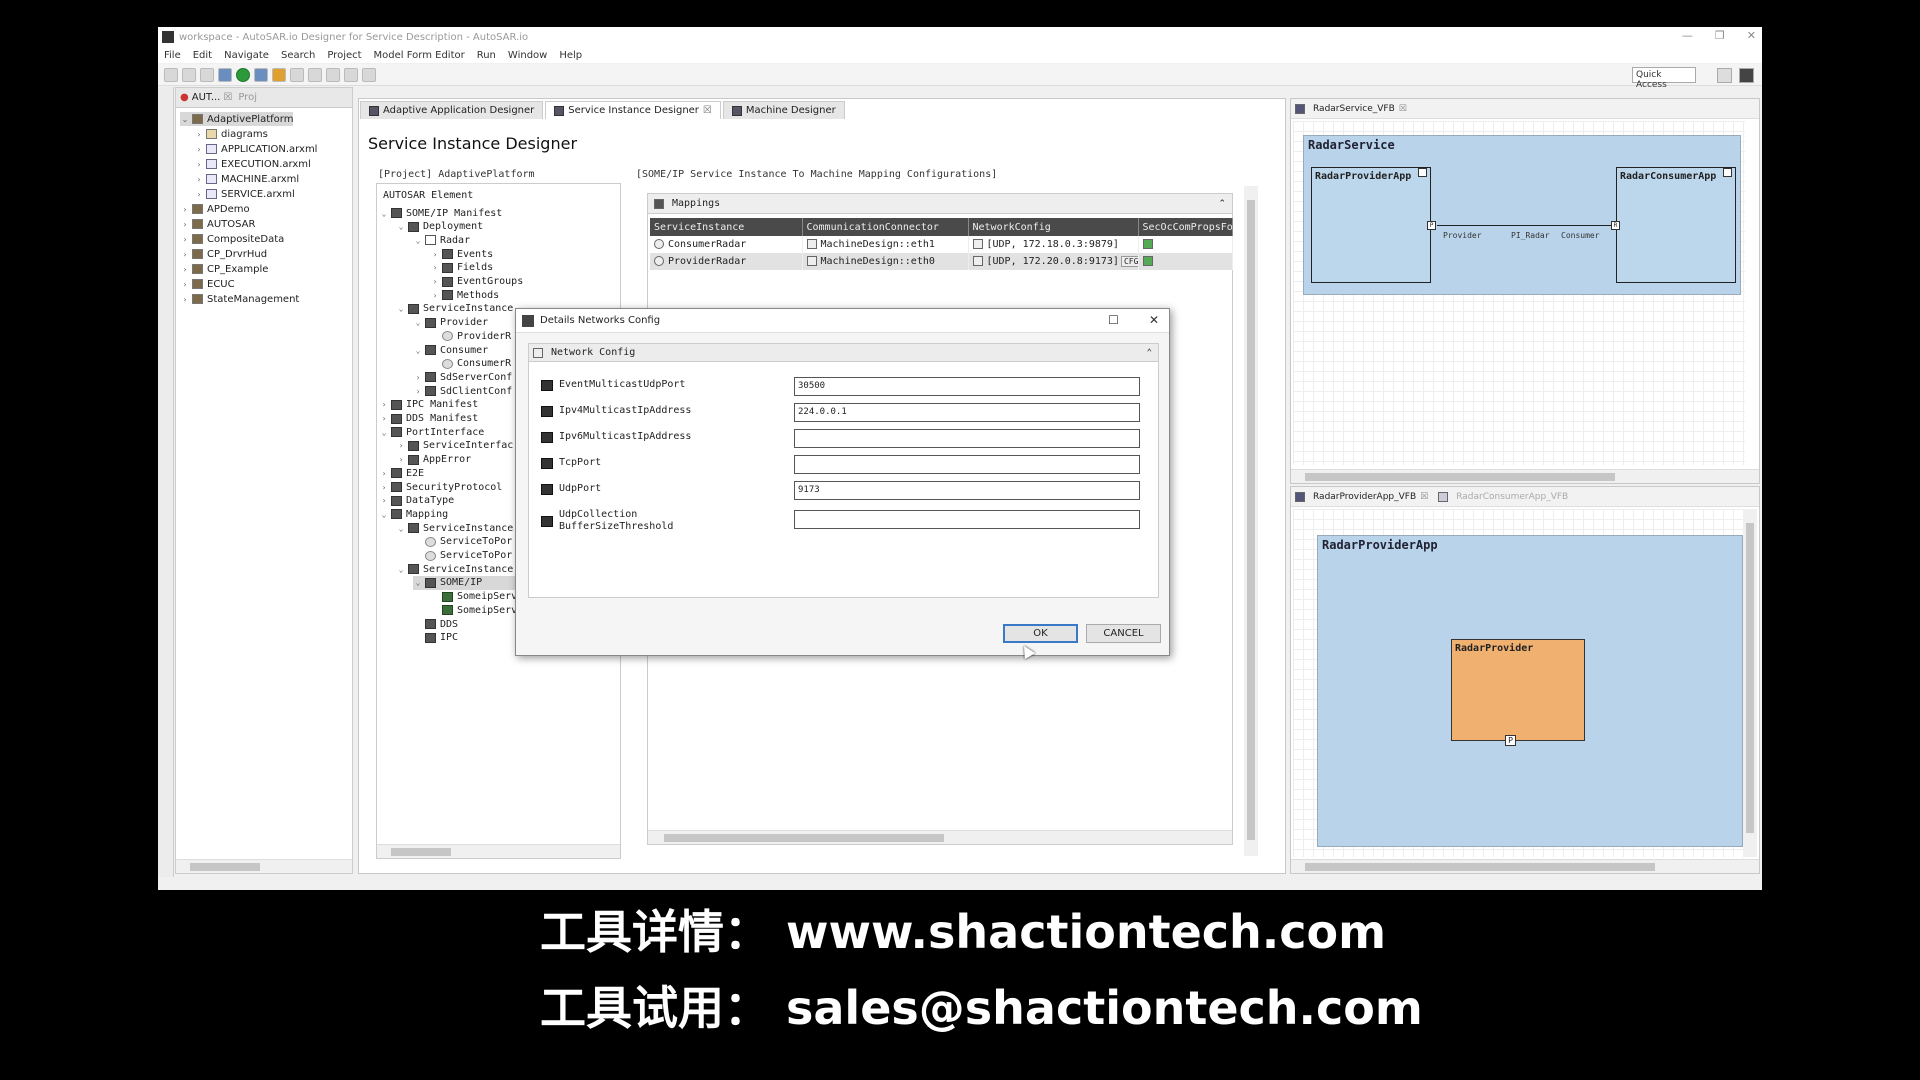 This screenshot has height=1080, width=1920. What do you see at coordinates (463, 377) in the screenshot?
I see `element-tree-item: › SdServerConf` at bounding box center [463, 377].